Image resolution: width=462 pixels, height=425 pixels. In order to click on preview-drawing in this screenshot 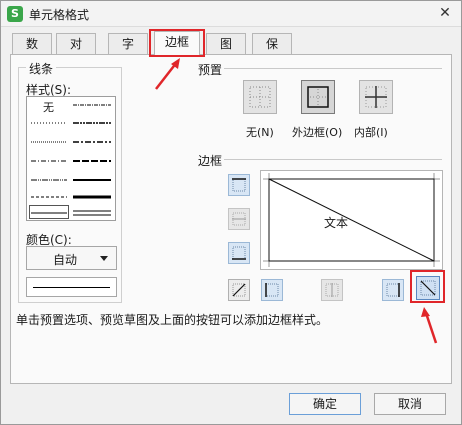, I will do `click(351, 220)`.